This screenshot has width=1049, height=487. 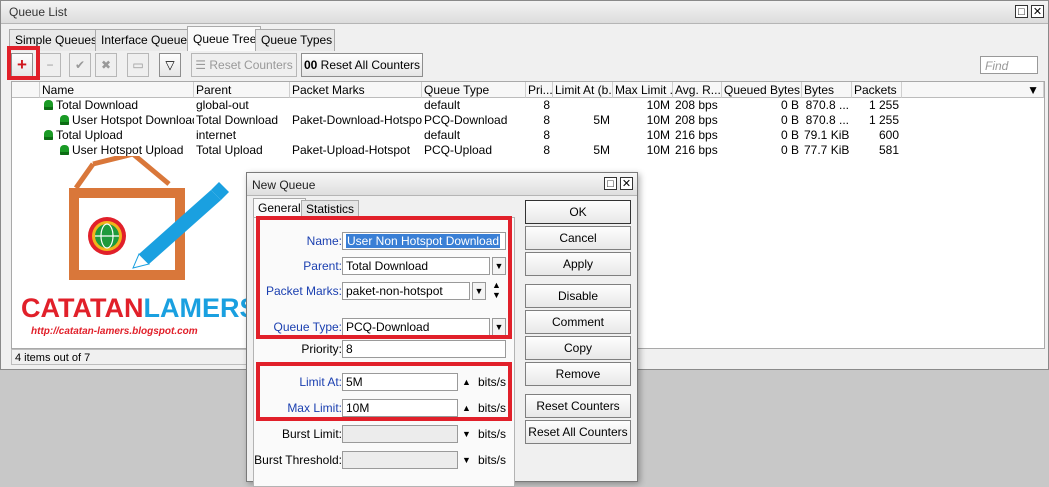 I want to click on tab-queue-types: Queue Types, so click(x=295, y=40).